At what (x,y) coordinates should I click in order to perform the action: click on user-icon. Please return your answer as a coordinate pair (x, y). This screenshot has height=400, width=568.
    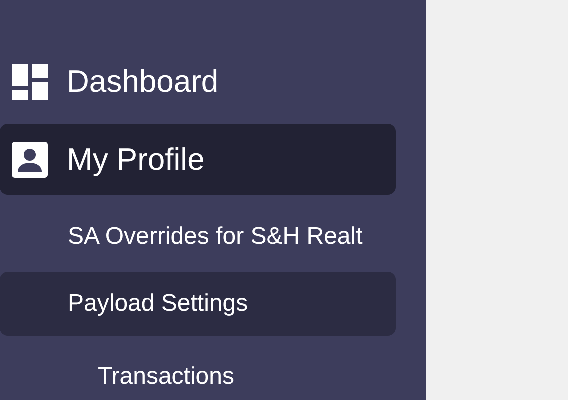
    Looking at the image, I should click on (30, 160).